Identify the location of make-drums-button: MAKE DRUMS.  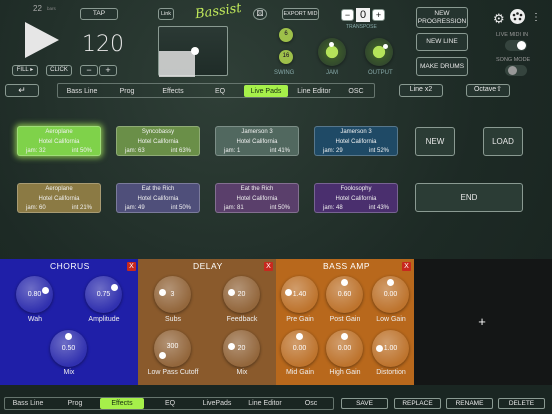
(442, 66).